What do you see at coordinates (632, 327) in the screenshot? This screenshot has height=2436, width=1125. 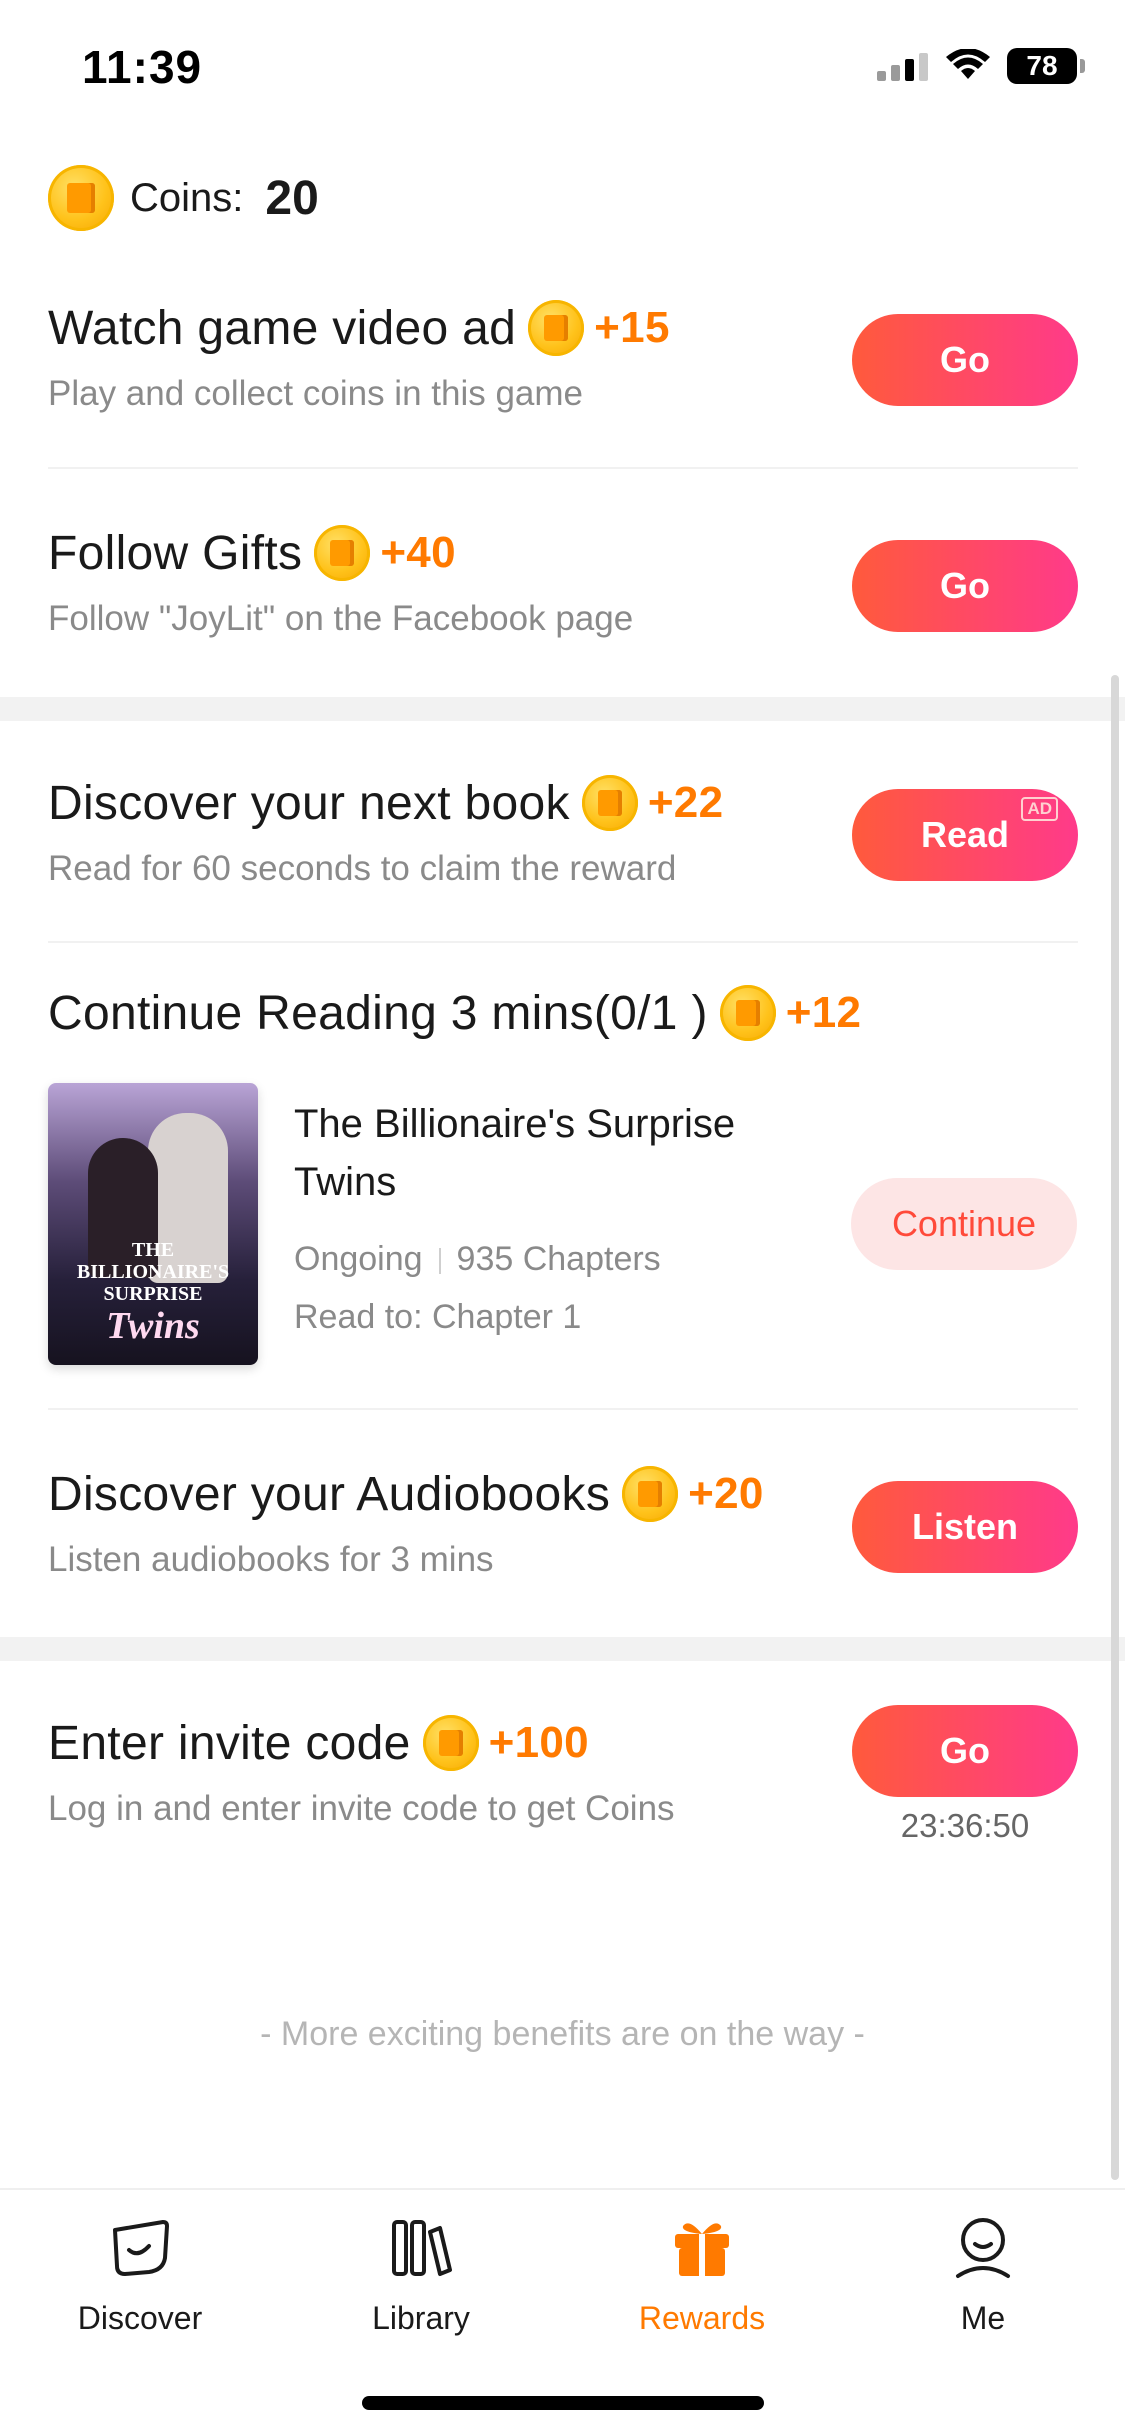 I see `task-reward: +15` at bounding box center [632, 327].